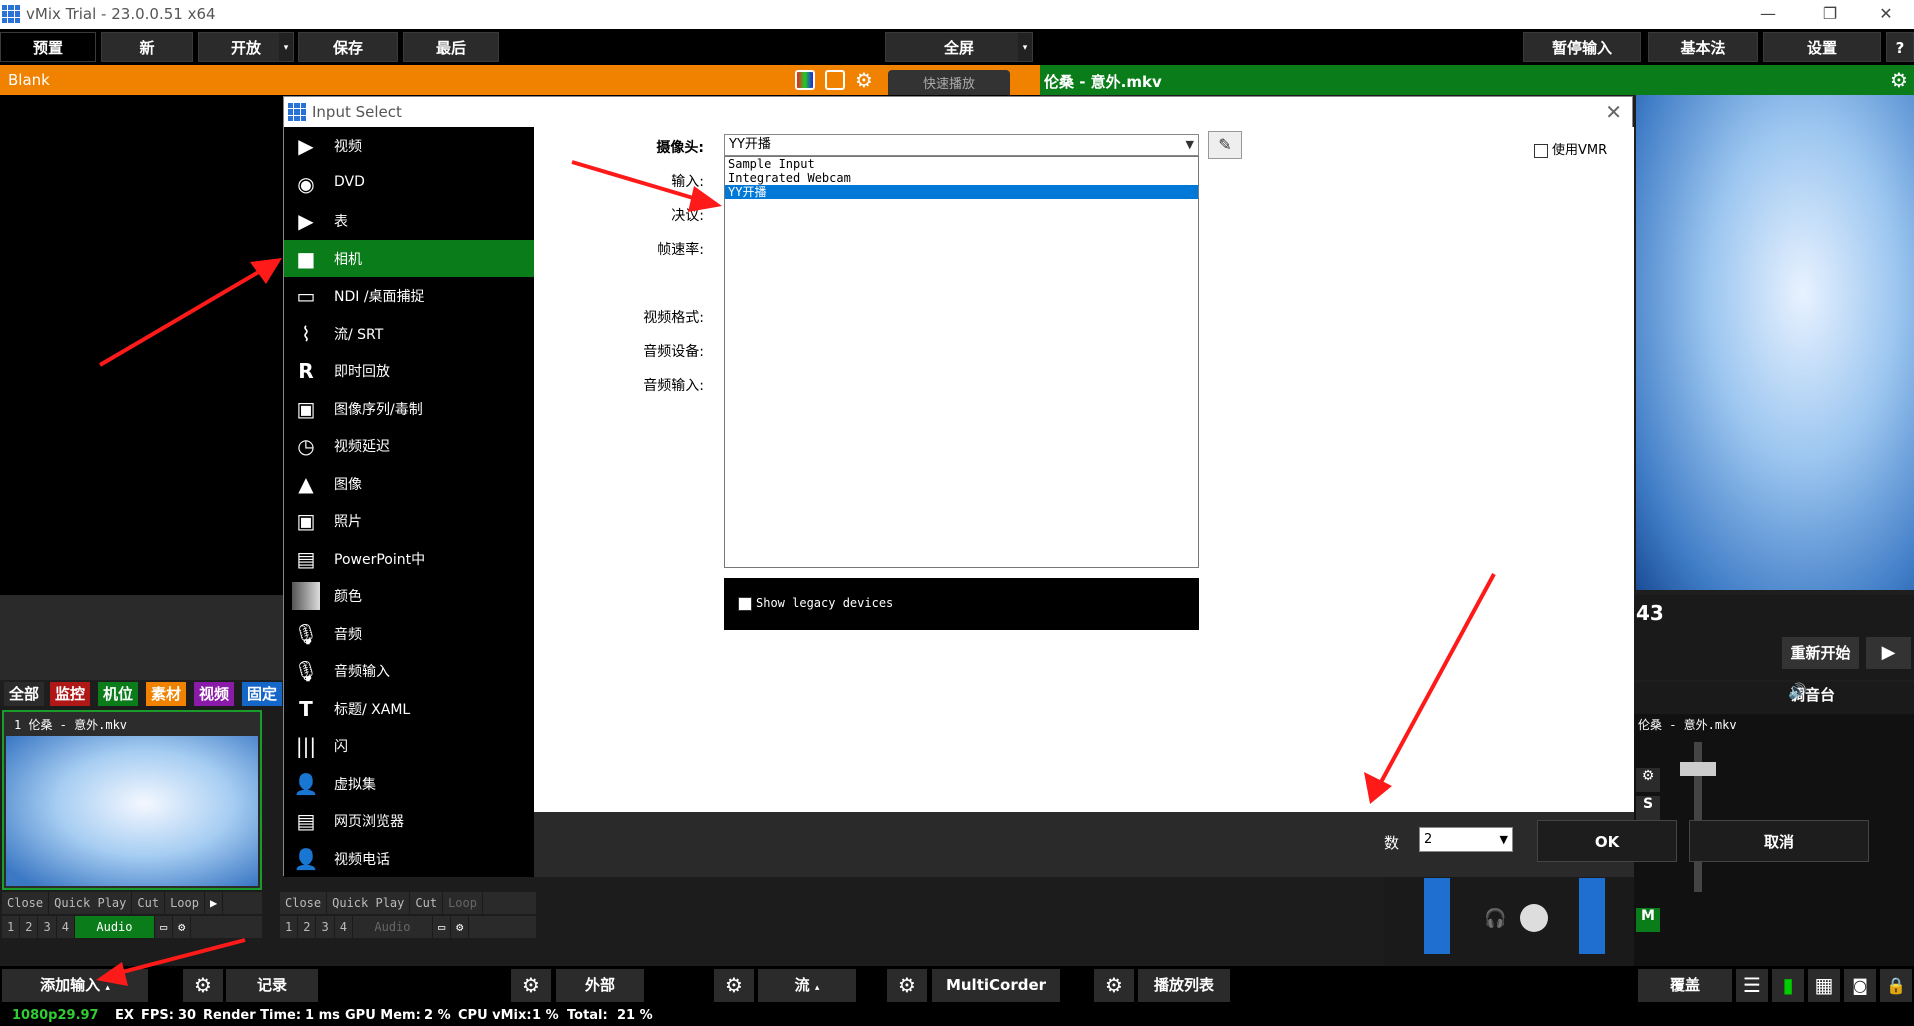 Image resolution: width=1914 pixels, height=1026 pixels. Describe the element at coordinates (1820, 653) in the screenshot. I see `restart-button: 重新开始` at that location.